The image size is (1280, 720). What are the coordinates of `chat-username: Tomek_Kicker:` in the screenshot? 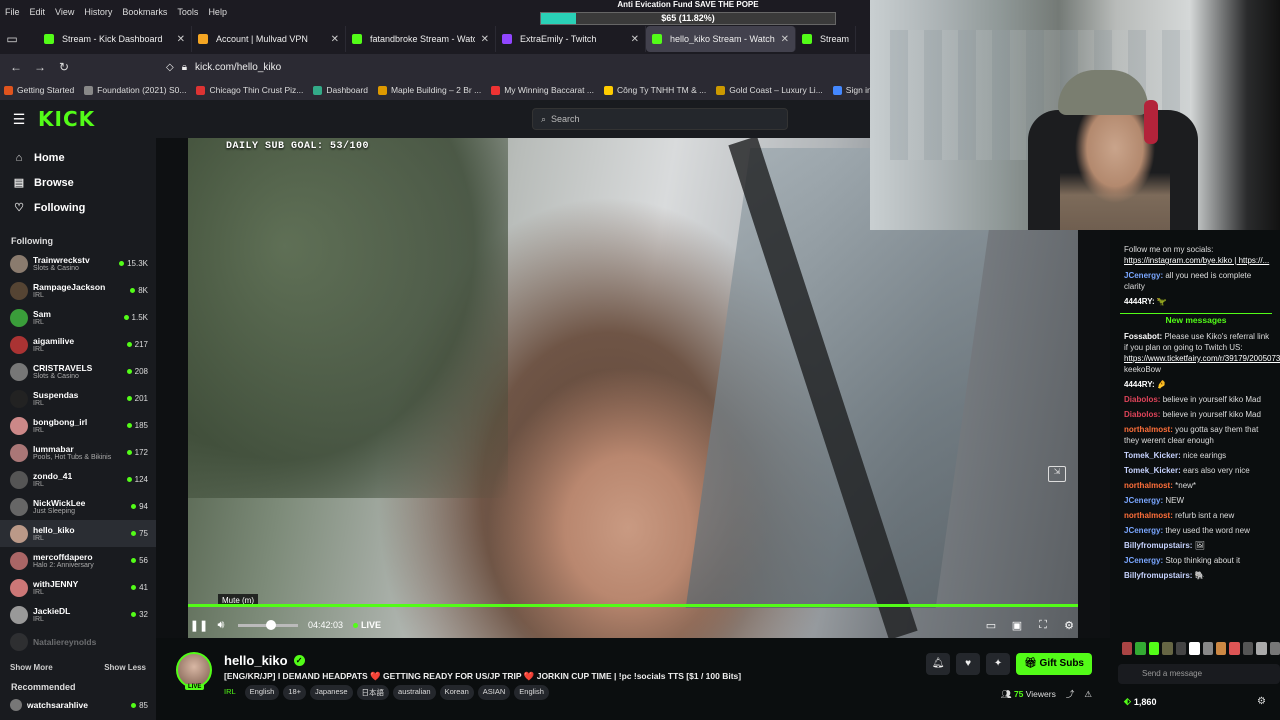 It's located at (1152, 470).